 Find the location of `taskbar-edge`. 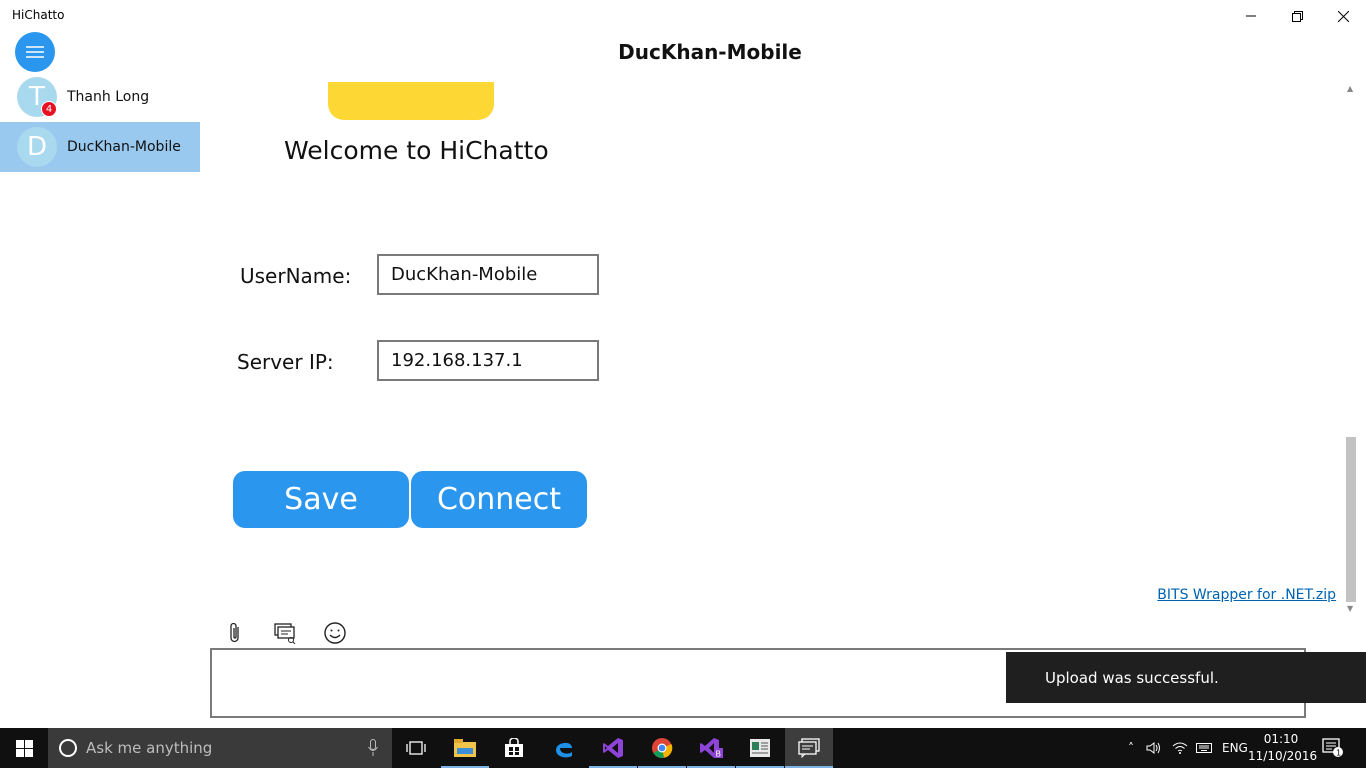

taskbar-edge is located at coordinates (564, 748).